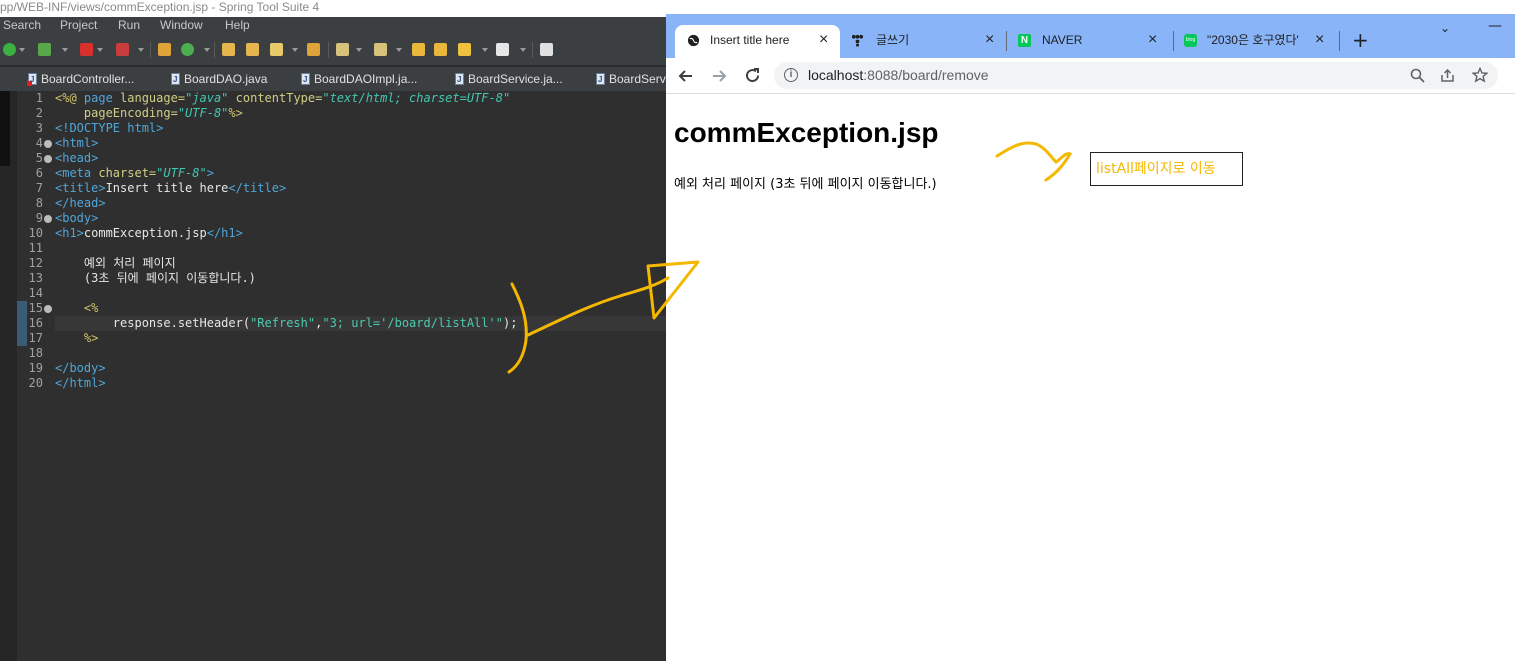 The height and width of the screenshot is (661, 1515). Describe the element at coordinates (86, 49) in the screenshot. I see `stop-icon` at that location.